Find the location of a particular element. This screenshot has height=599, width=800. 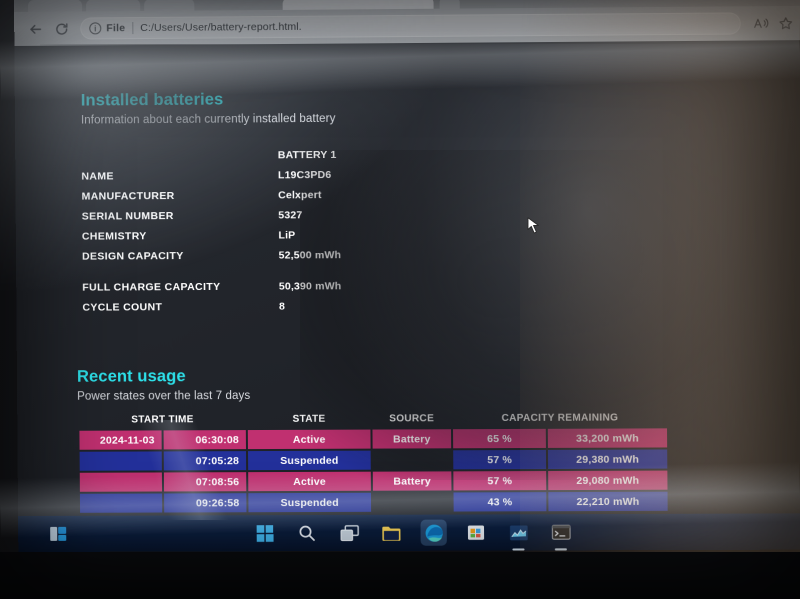

column-header-capacity-remaining: CAPACITY REMAINING is located at coordinates (560, 418).